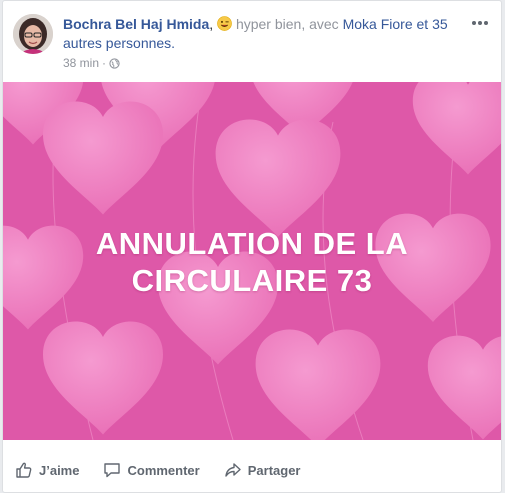  What do you see at coordinates (320, 24) in the screenshot?
I see `with-text: , avec` at bounding box center [320, 24].